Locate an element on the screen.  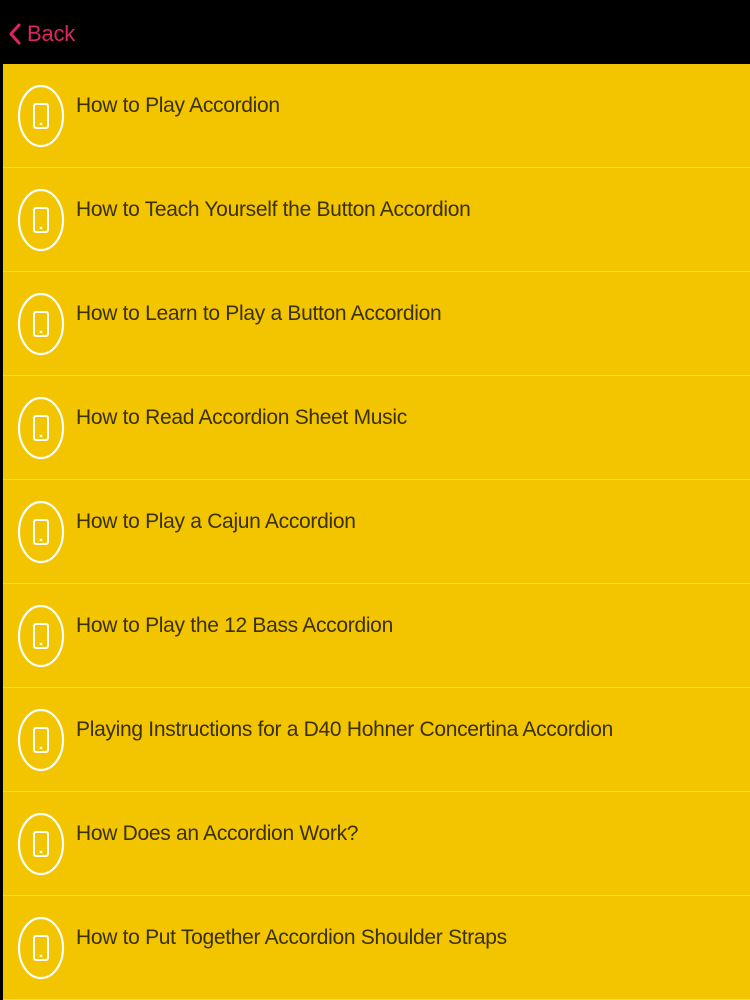
back-button: Back is located at coordinates (41, 34).